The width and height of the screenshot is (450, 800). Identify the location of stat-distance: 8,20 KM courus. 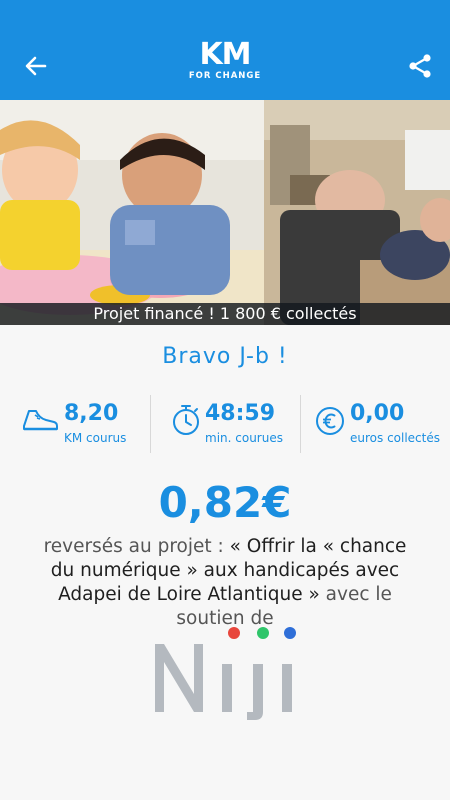
(75, 426).